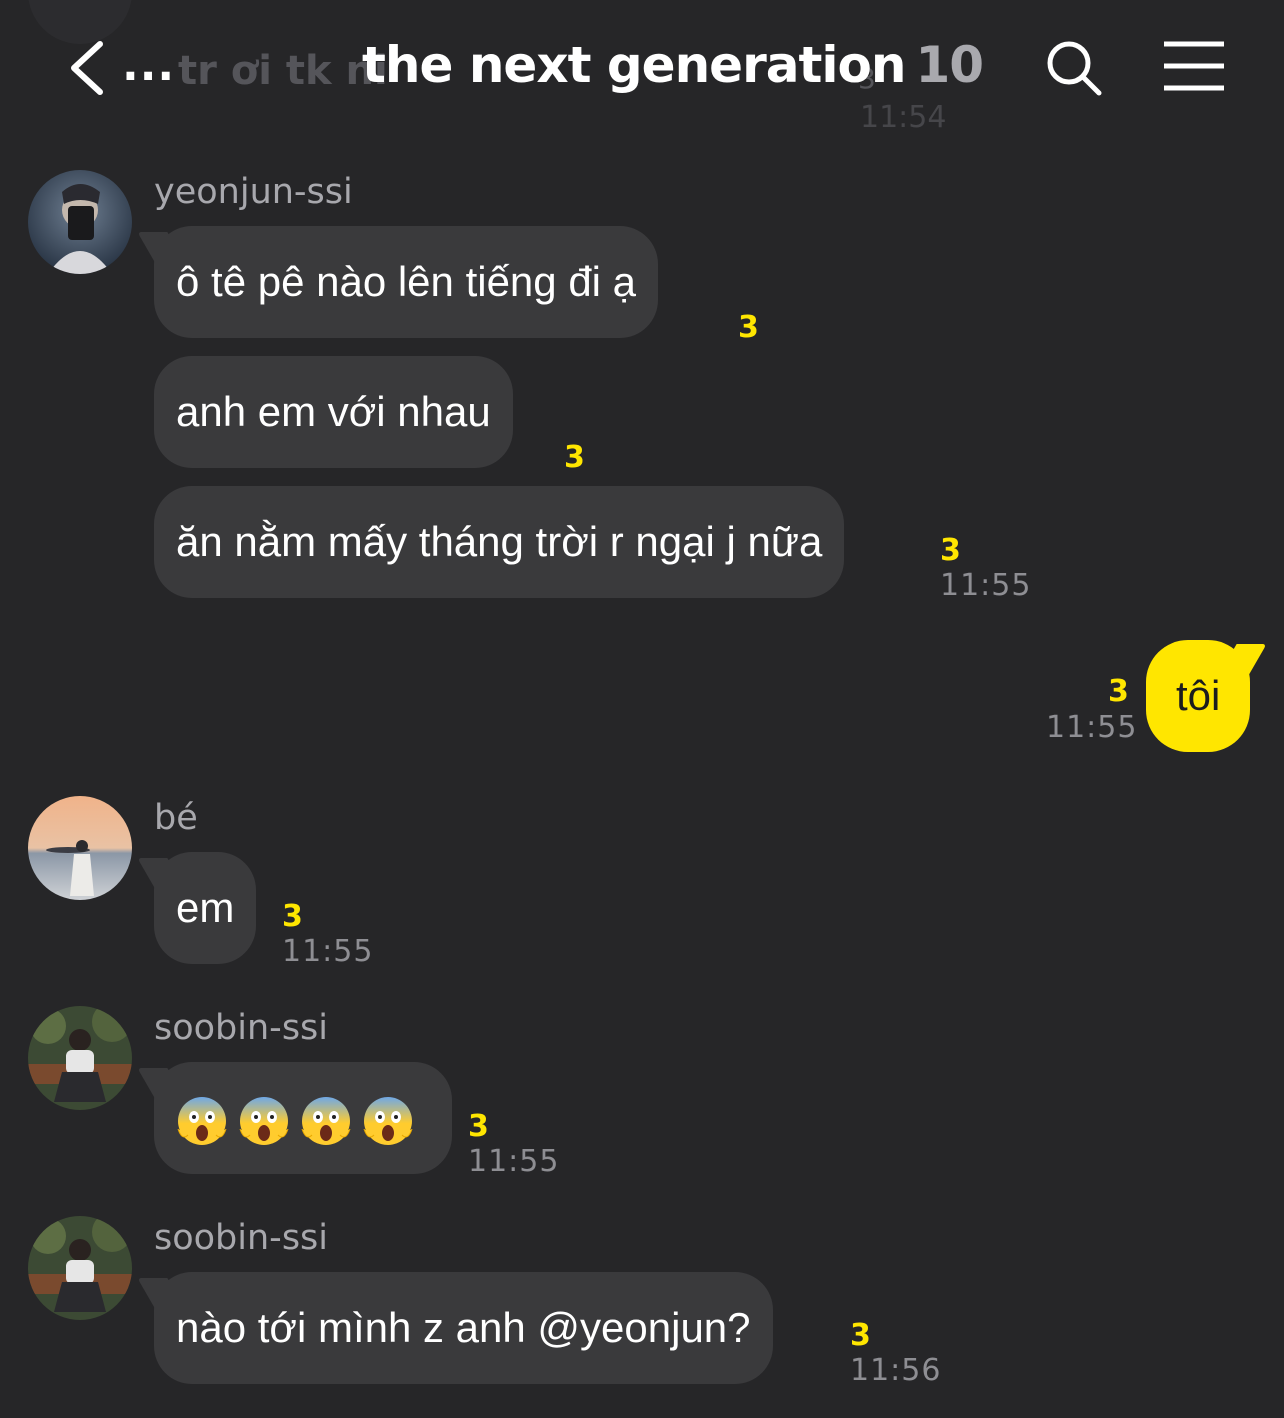 Image resolution: width=1284 pixels, height=1418 pixels. I want to click on search-button, so click(1074, 68).